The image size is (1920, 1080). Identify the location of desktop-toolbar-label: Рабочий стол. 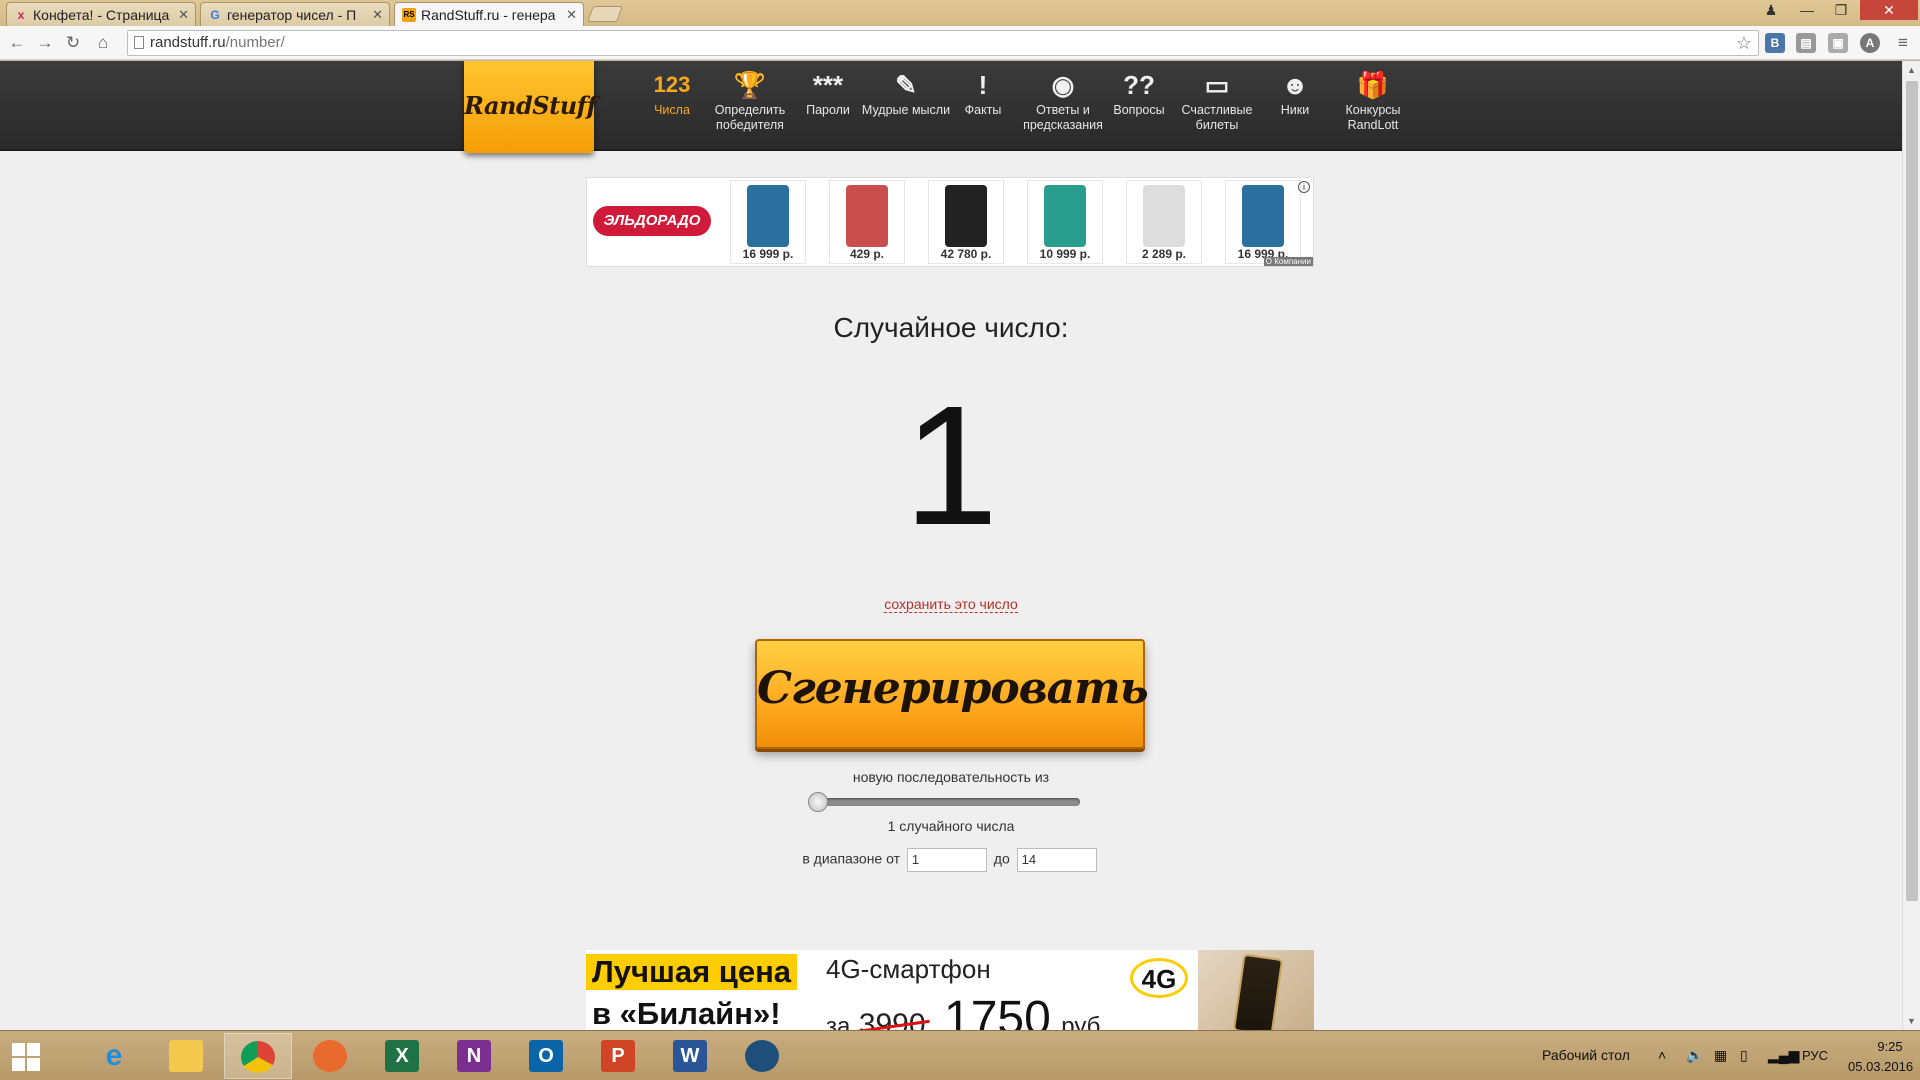
(1586, 1055).